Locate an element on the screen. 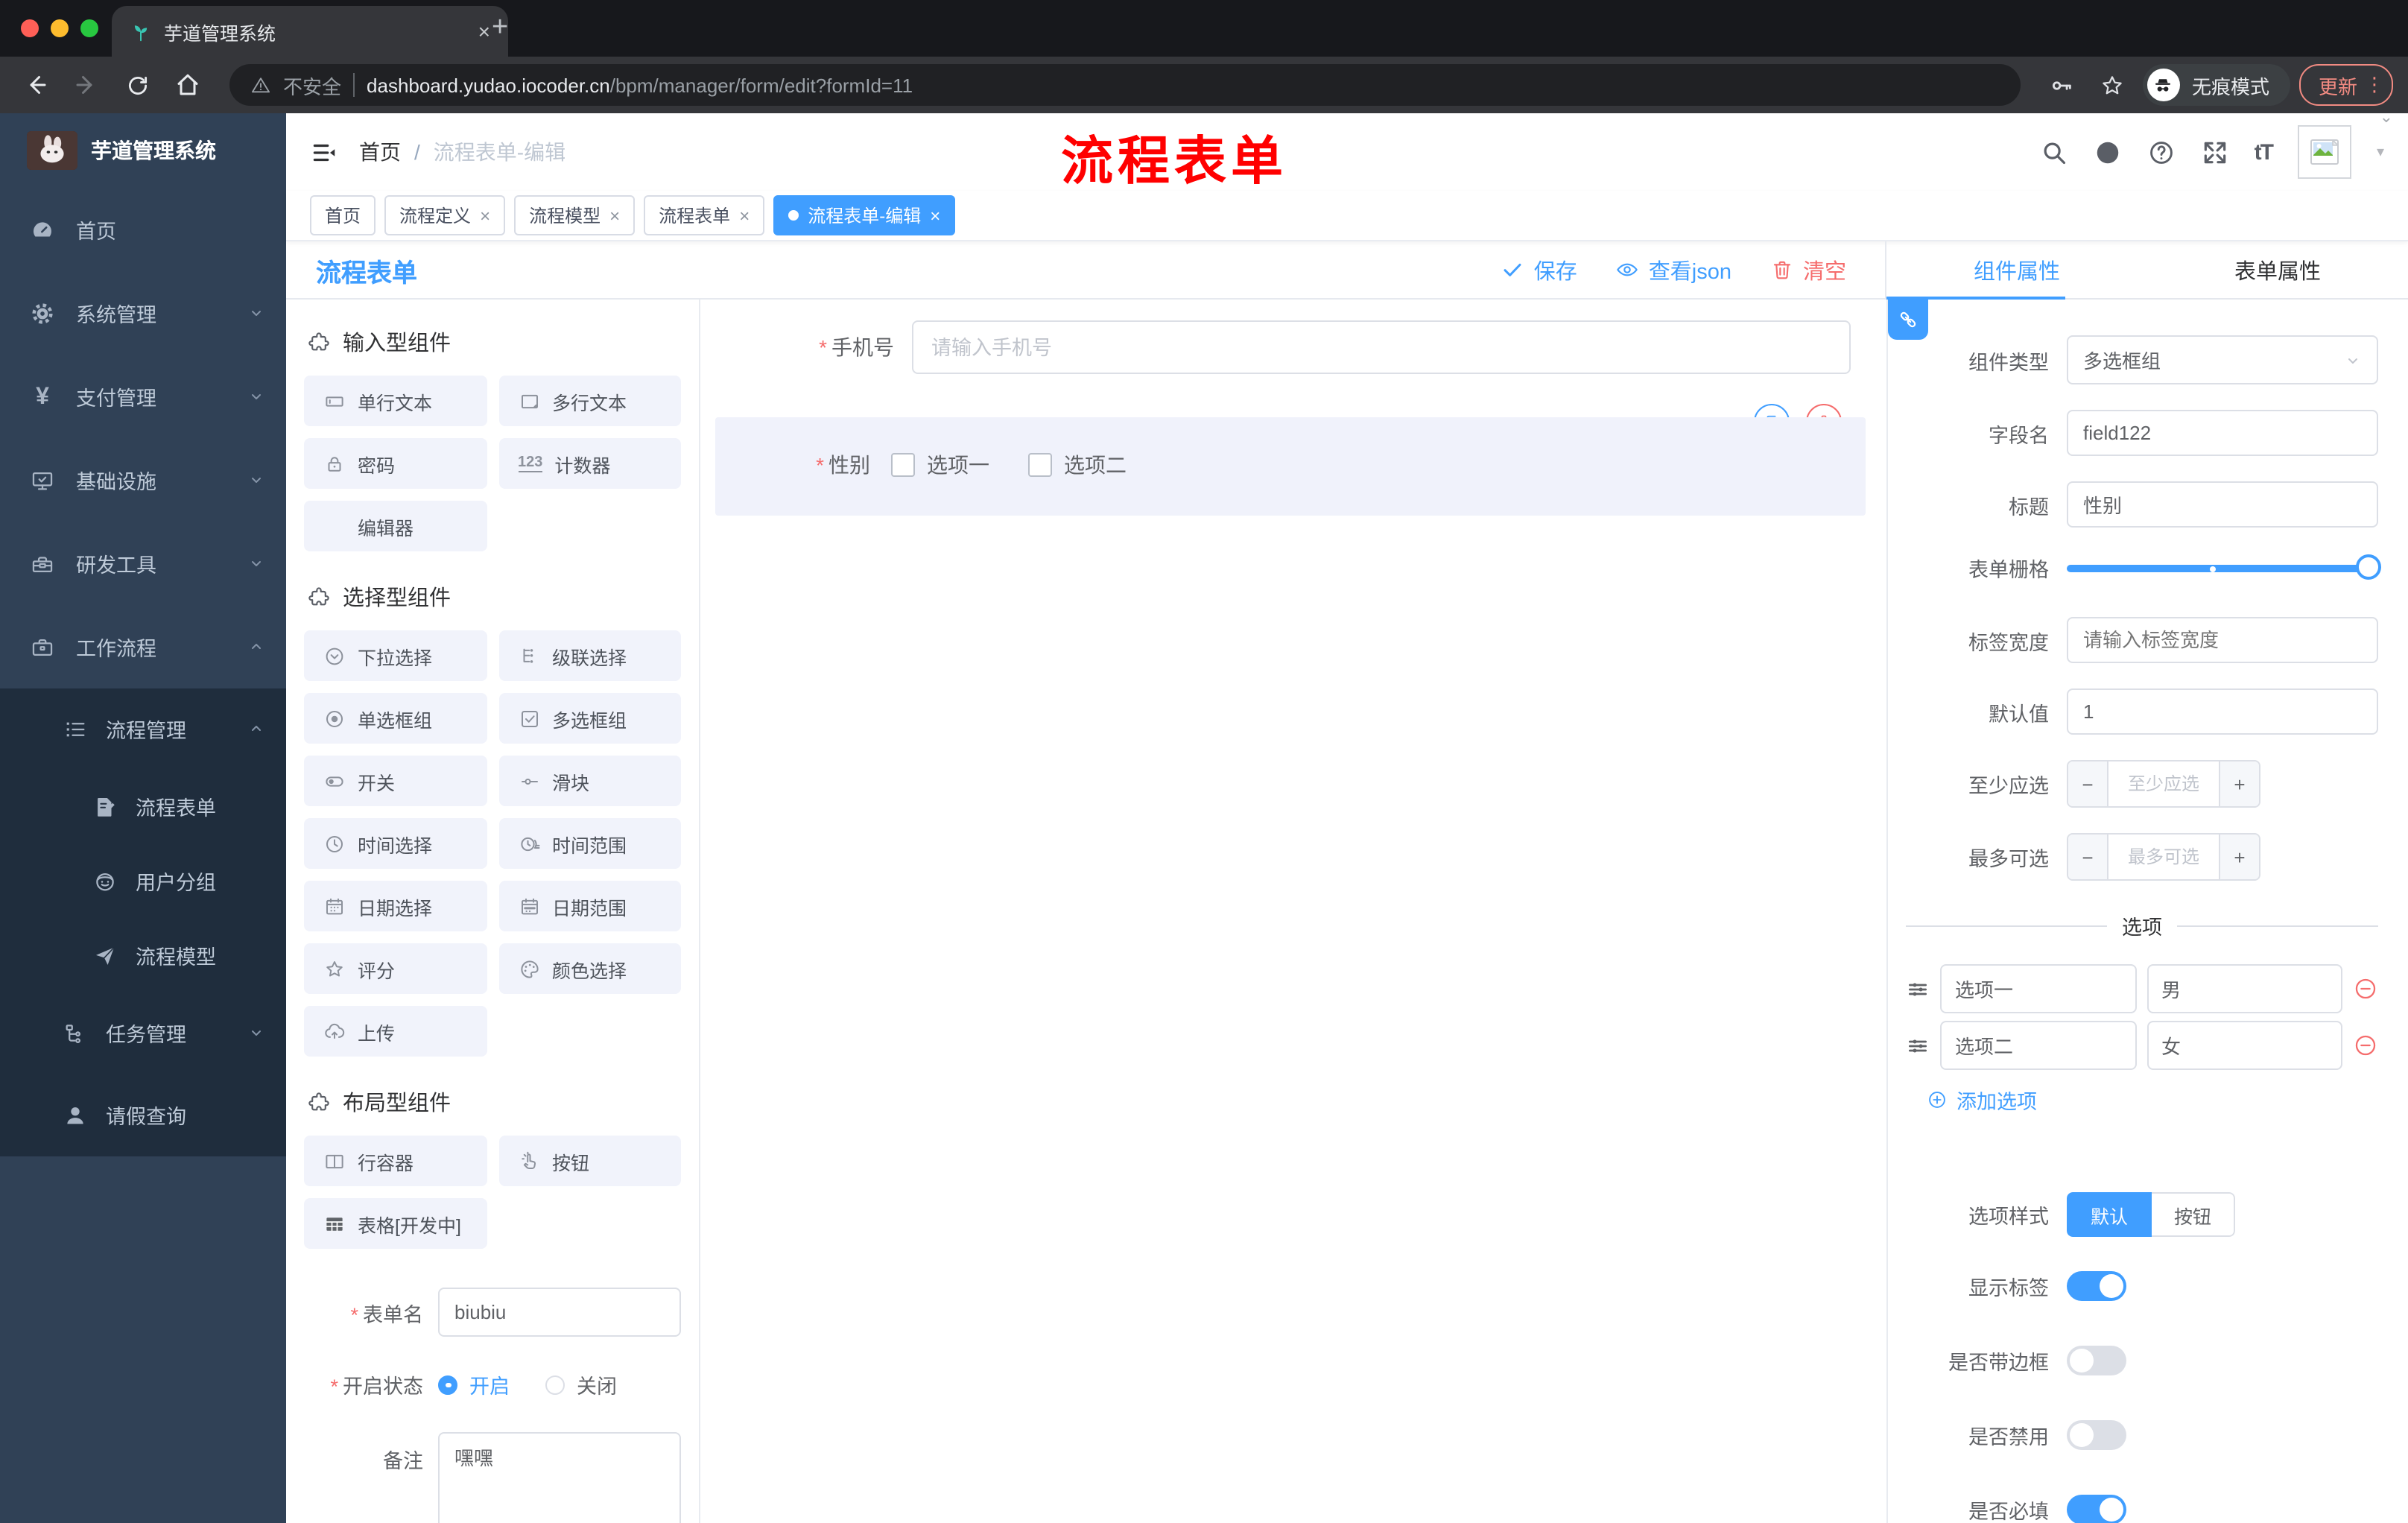 This screenshot has height=1523, width=2408. avatar is located at coordinates (2324, 152).